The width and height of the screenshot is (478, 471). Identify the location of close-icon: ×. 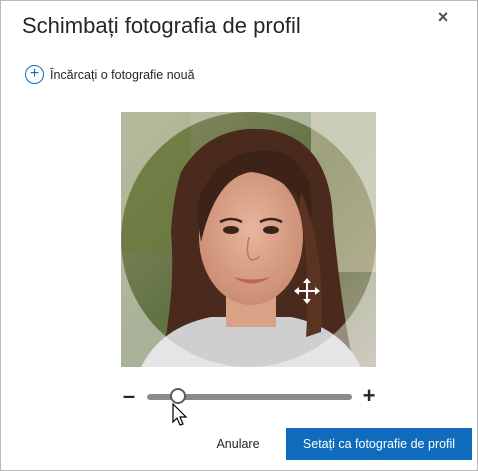
(443, 17).